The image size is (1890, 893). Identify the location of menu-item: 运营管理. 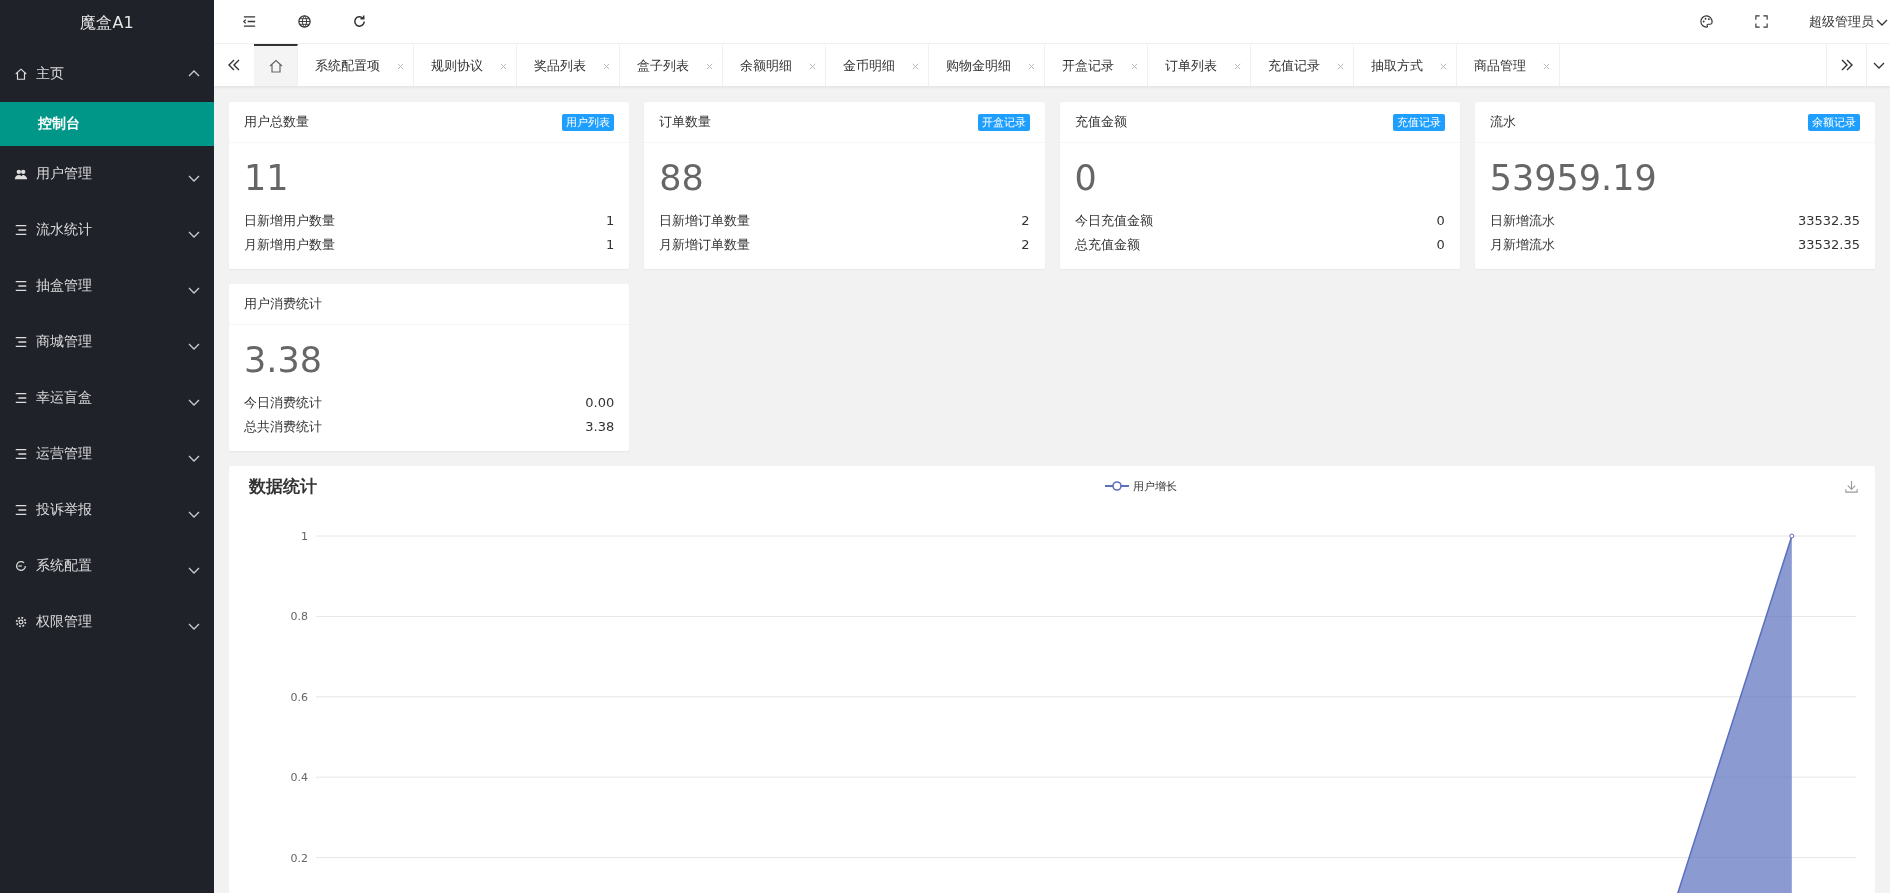
(107, 454).